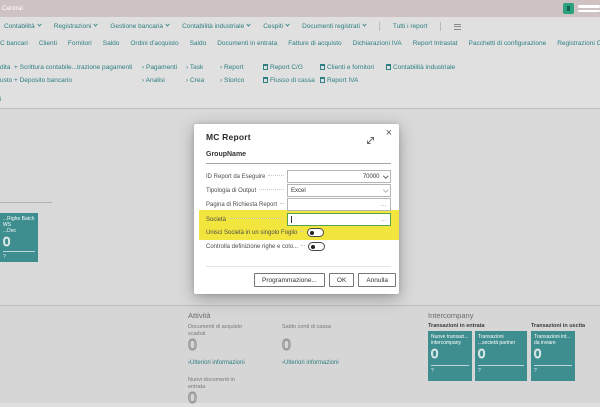  What do you see at coordinates (154, 43) in the screenshot?
I see `nav-ordini-acquisto: Ordini d'acquisto` at bounding box center [154, 43].